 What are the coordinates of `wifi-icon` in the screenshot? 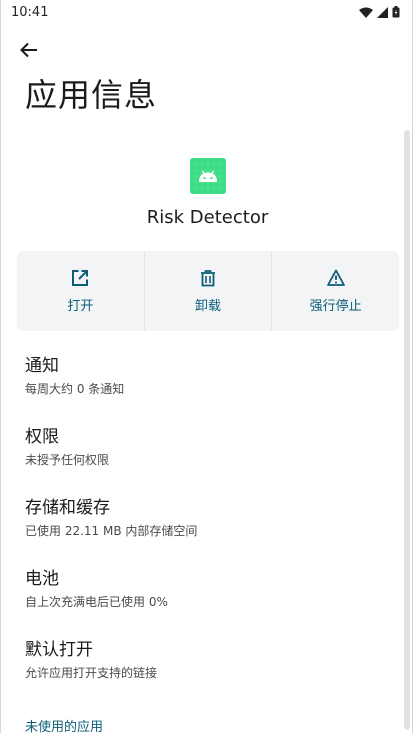 It's located at (366, 12).